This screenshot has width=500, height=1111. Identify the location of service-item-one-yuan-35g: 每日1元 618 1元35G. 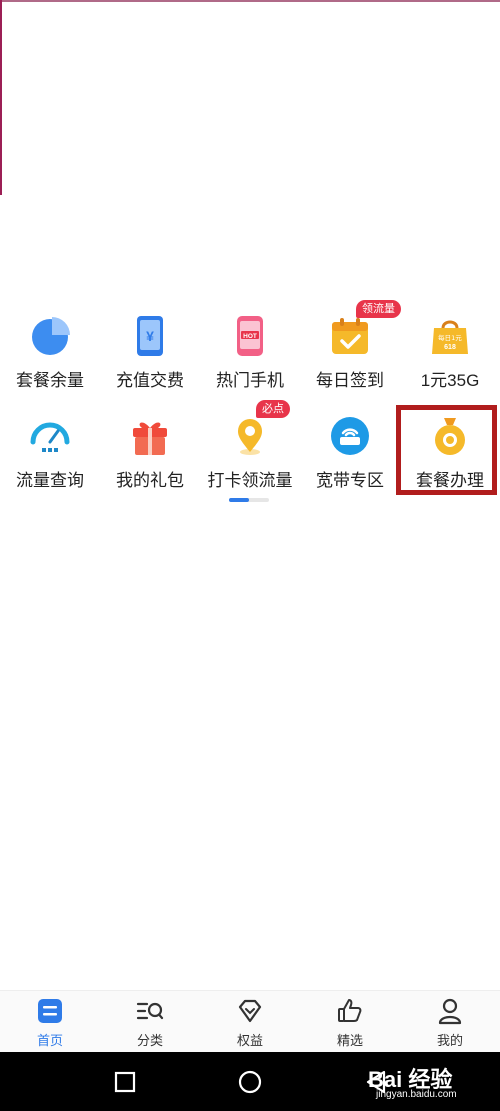
(450, 350).